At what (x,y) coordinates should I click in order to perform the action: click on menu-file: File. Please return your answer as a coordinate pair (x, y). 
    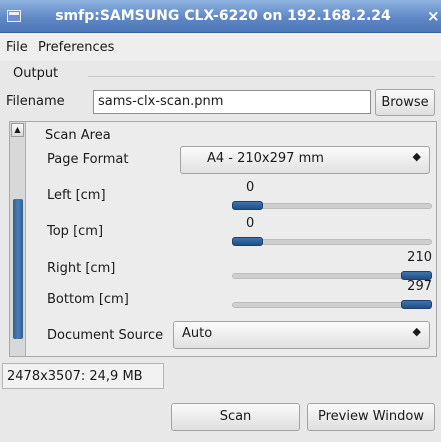
    Looking at the image, I should click on (17, 47).